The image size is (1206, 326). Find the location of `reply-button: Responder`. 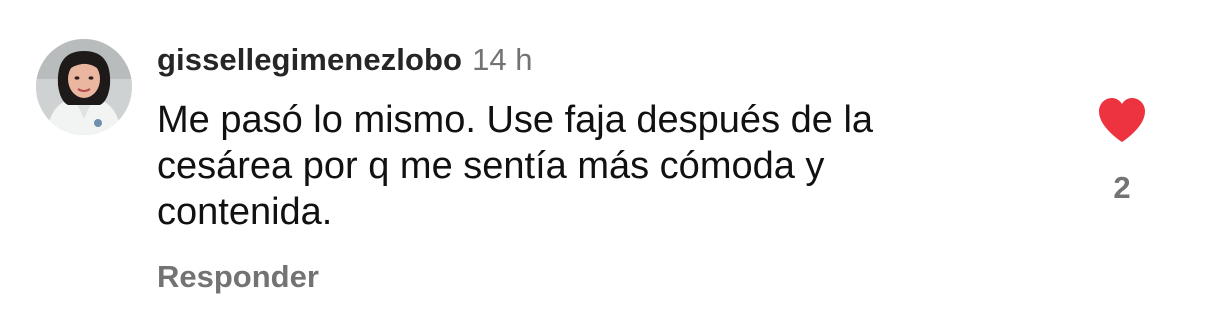

reply-button: Responder is located at coordinates (238, 277).